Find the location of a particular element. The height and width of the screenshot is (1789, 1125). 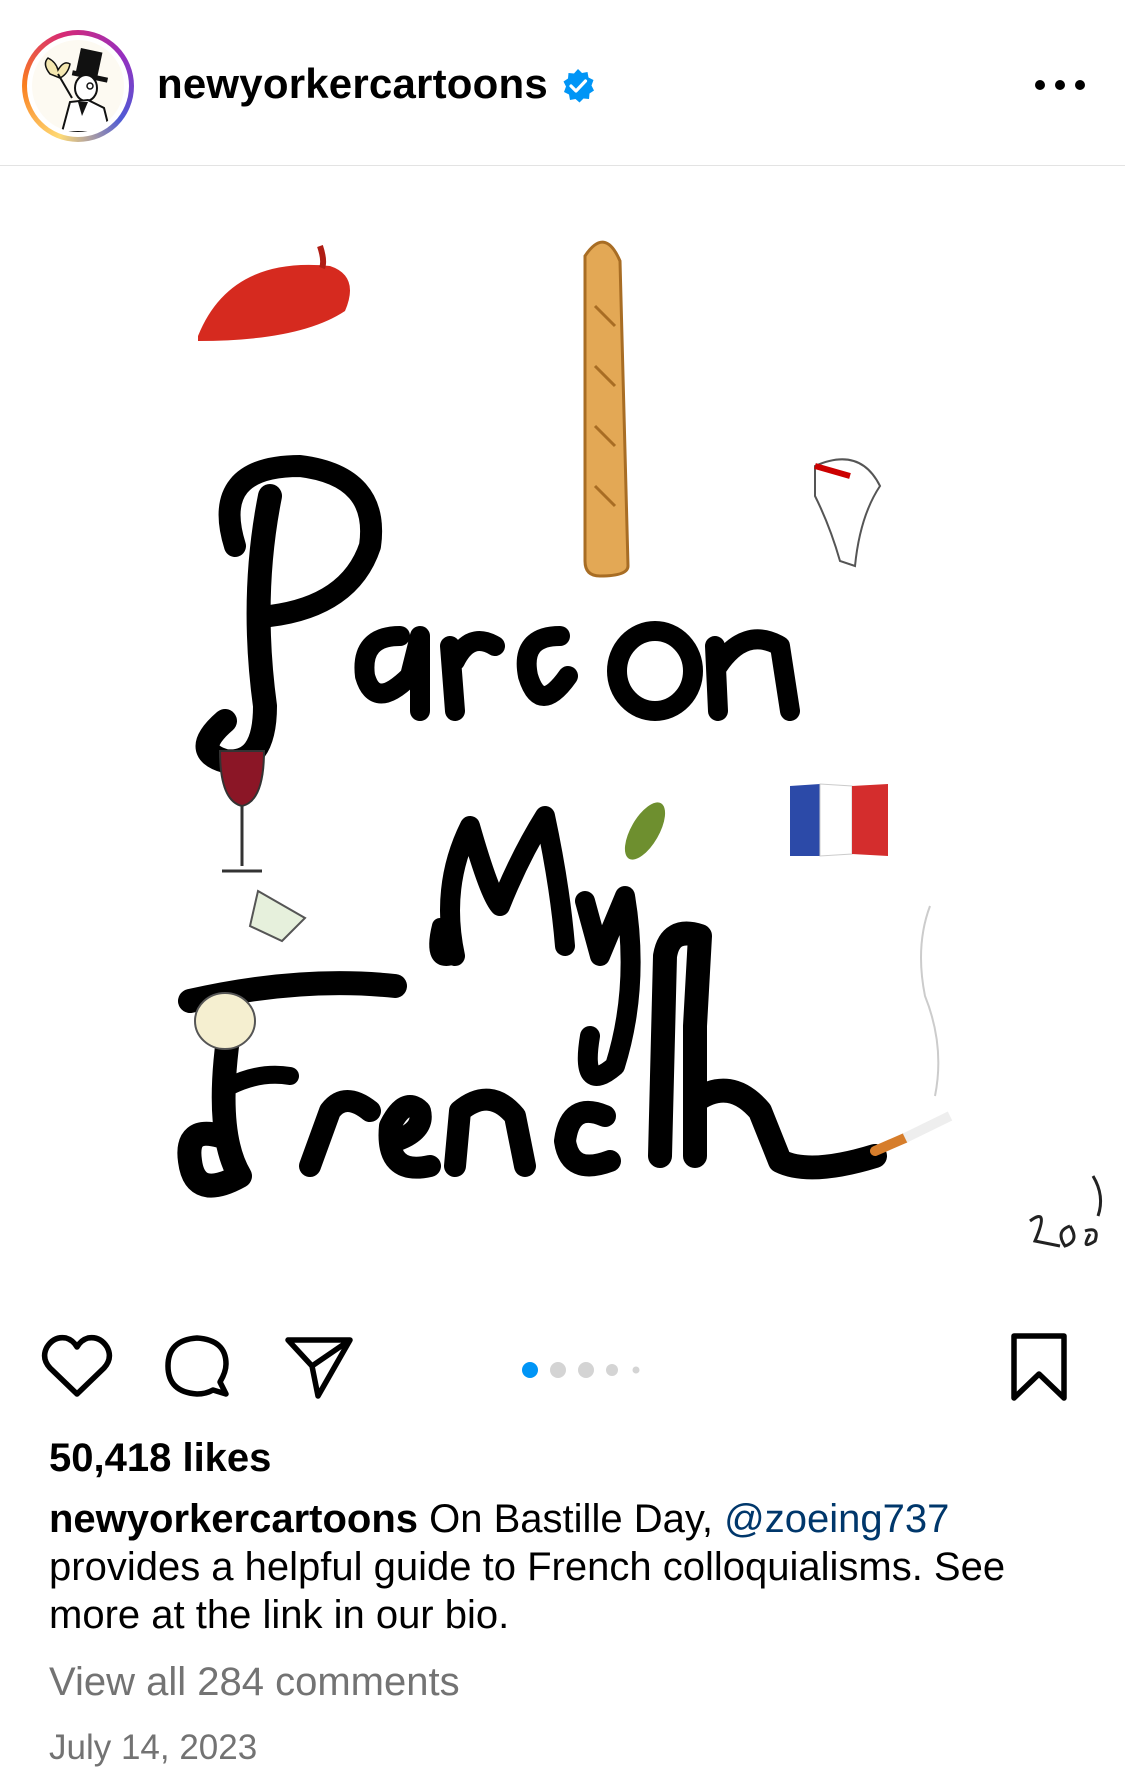

avatar-story-ring is located at coordinates (78, 86).